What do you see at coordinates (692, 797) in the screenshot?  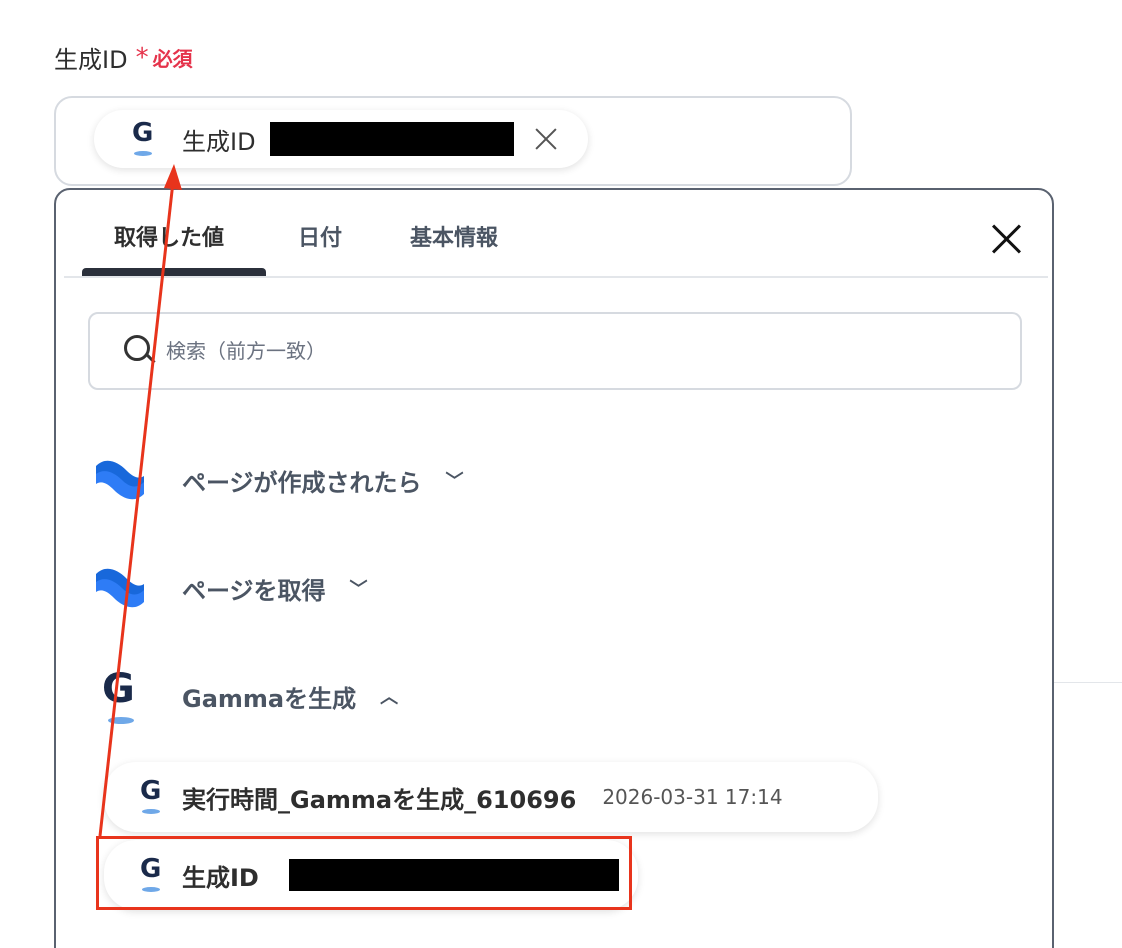 I see `item-value: 2026-03-31 17:14` at bounding box center [692, 797].